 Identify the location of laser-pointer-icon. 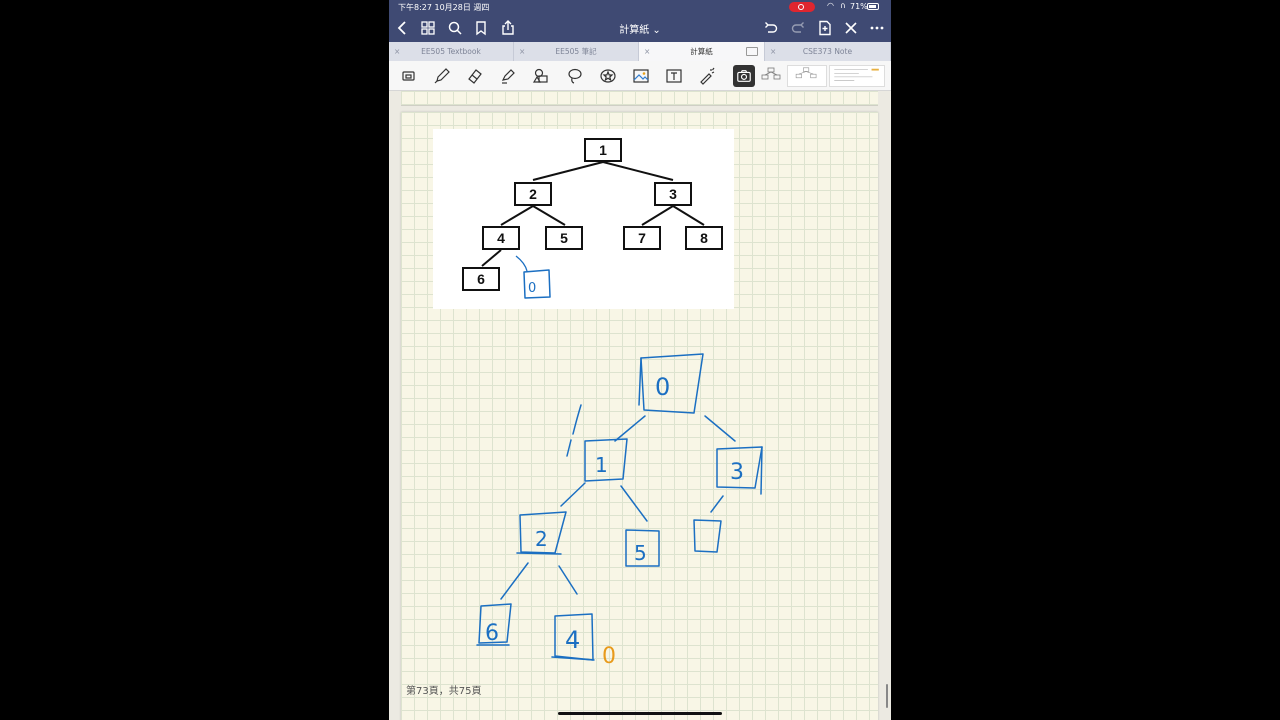
(707, 76).